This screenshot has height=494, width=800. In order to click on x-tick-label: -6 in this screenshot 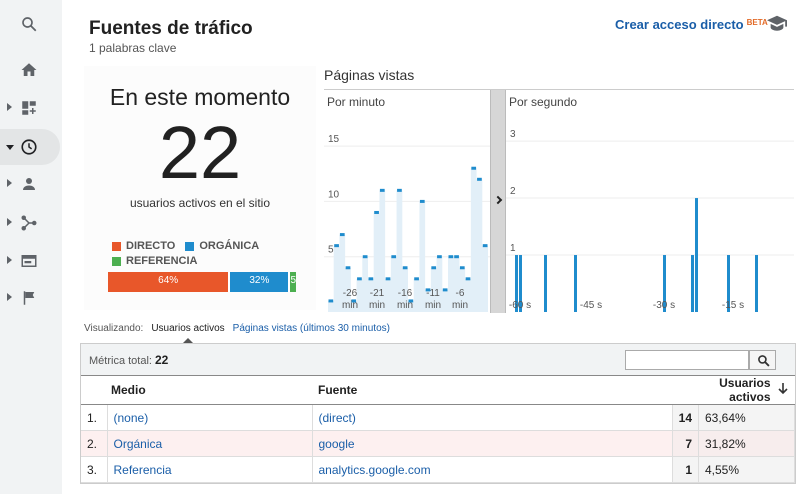, I will do `click(460, 293)`.